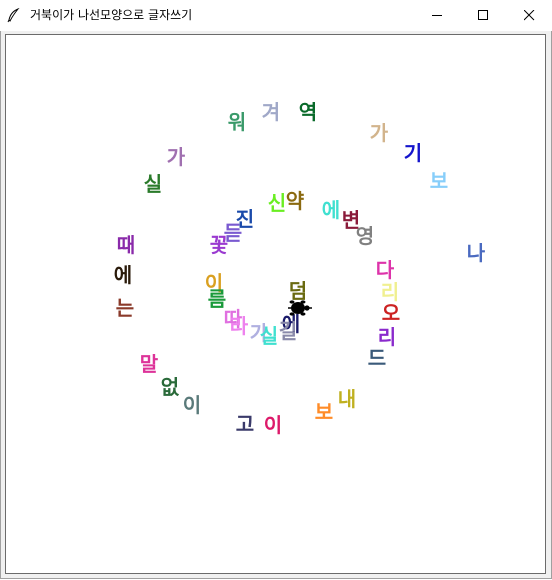 The width and height of the screenshot is (552, 580). What do you see at coordinates (347, 399) in the screenshot?
I see `spiral-glyph: 내` at bounding box center [347, 399].